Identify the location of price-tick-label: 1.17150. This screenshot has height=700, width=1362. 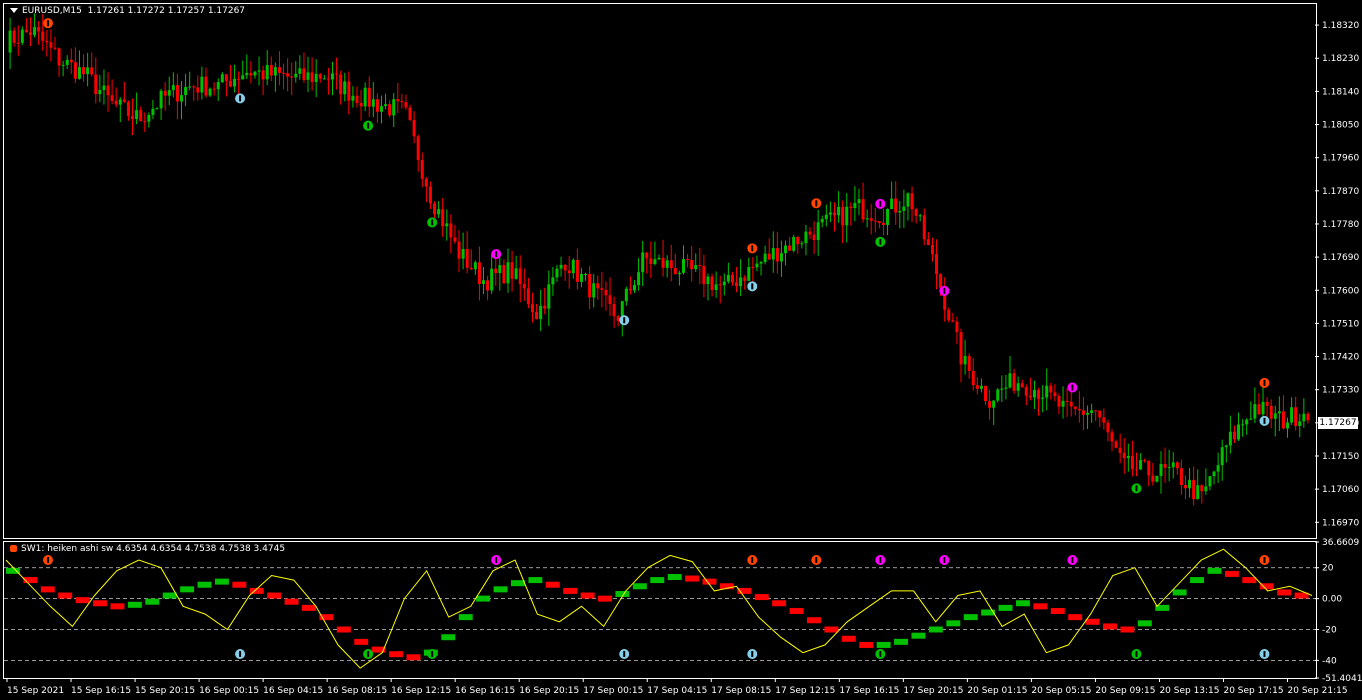
(1340, 457).